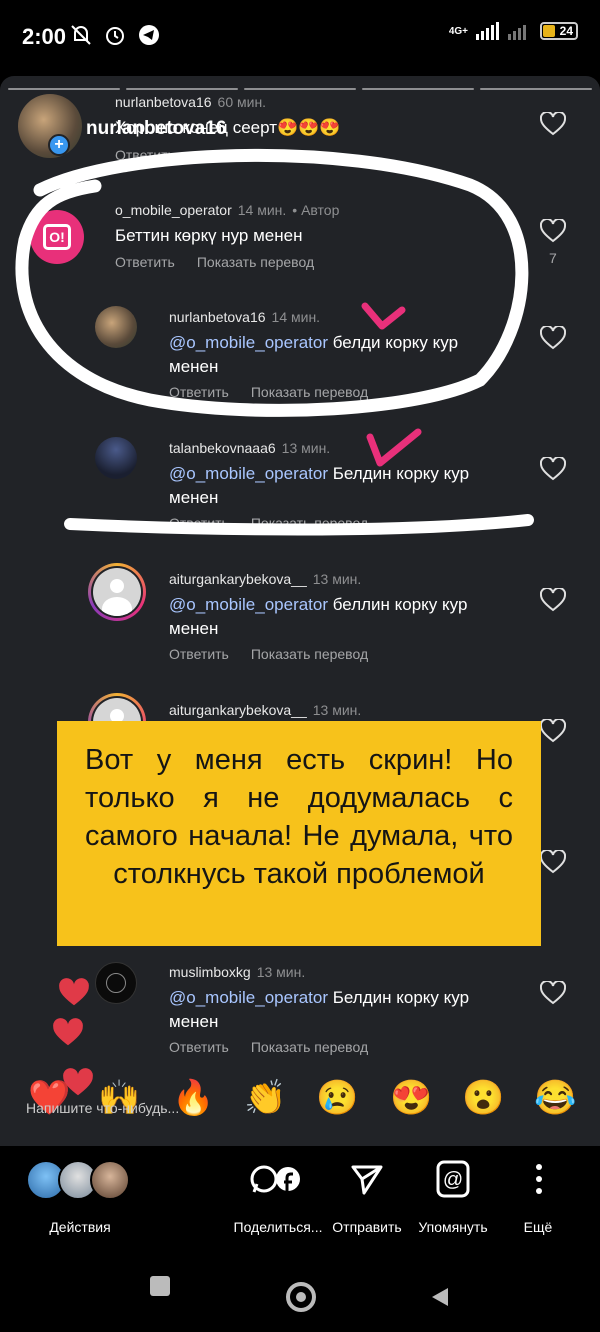 The image size is (600, 1332). Describe the element at coordinates (555, 1098) in the screenshot. I see `emoji-laughing: 😂` at that location.